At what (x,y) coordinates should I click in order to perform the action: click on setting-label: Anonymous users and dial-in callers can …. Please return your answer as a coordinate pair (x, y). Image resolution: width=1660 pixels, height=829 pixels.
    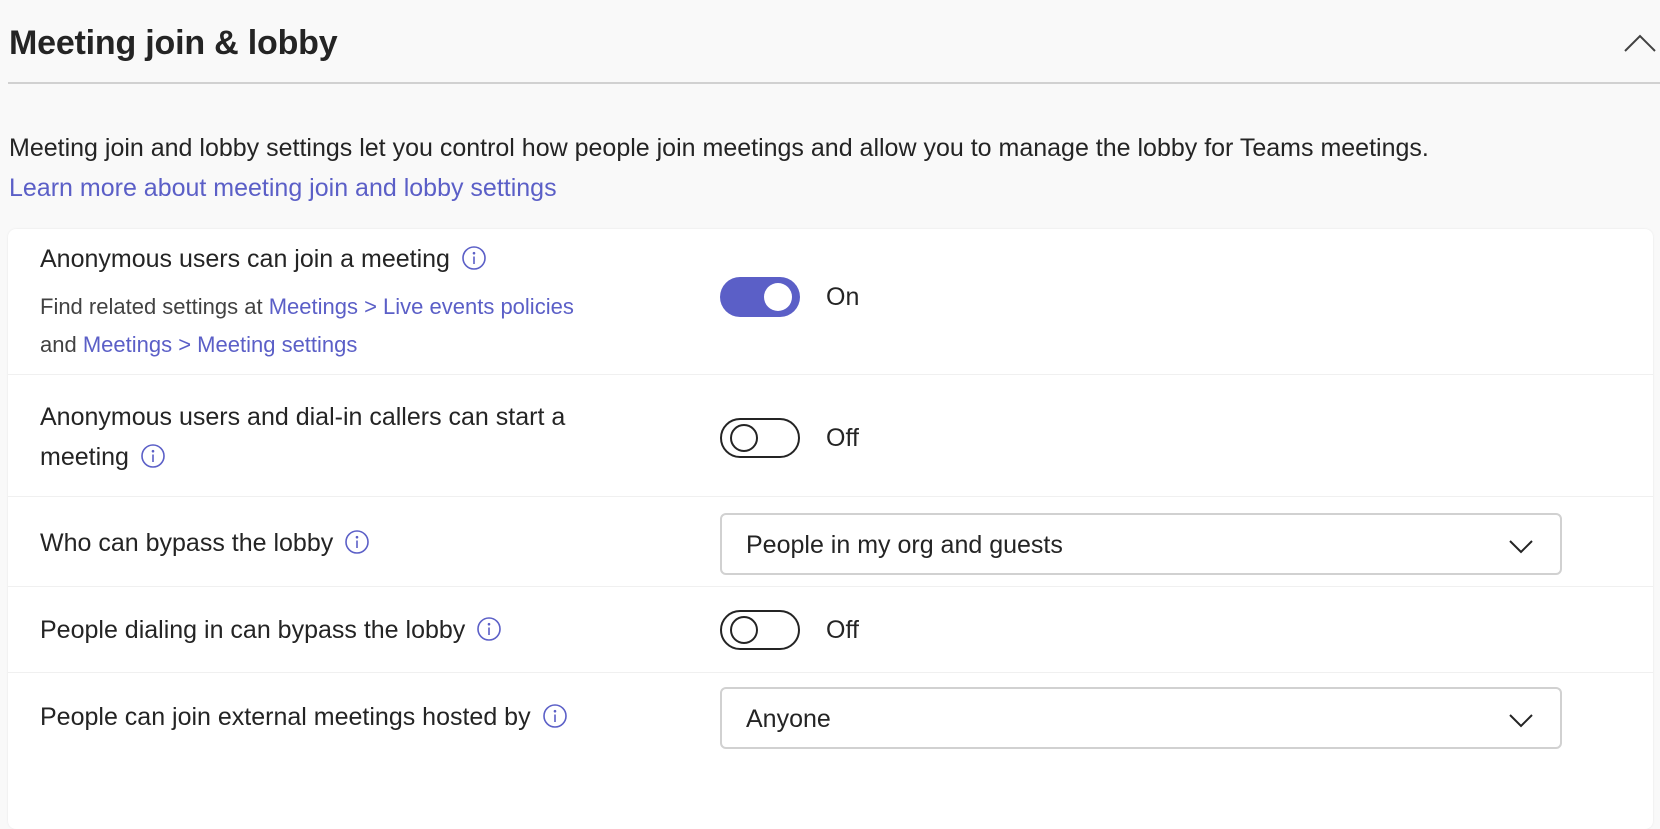
    Looking at the image, I should click on (303, 437).